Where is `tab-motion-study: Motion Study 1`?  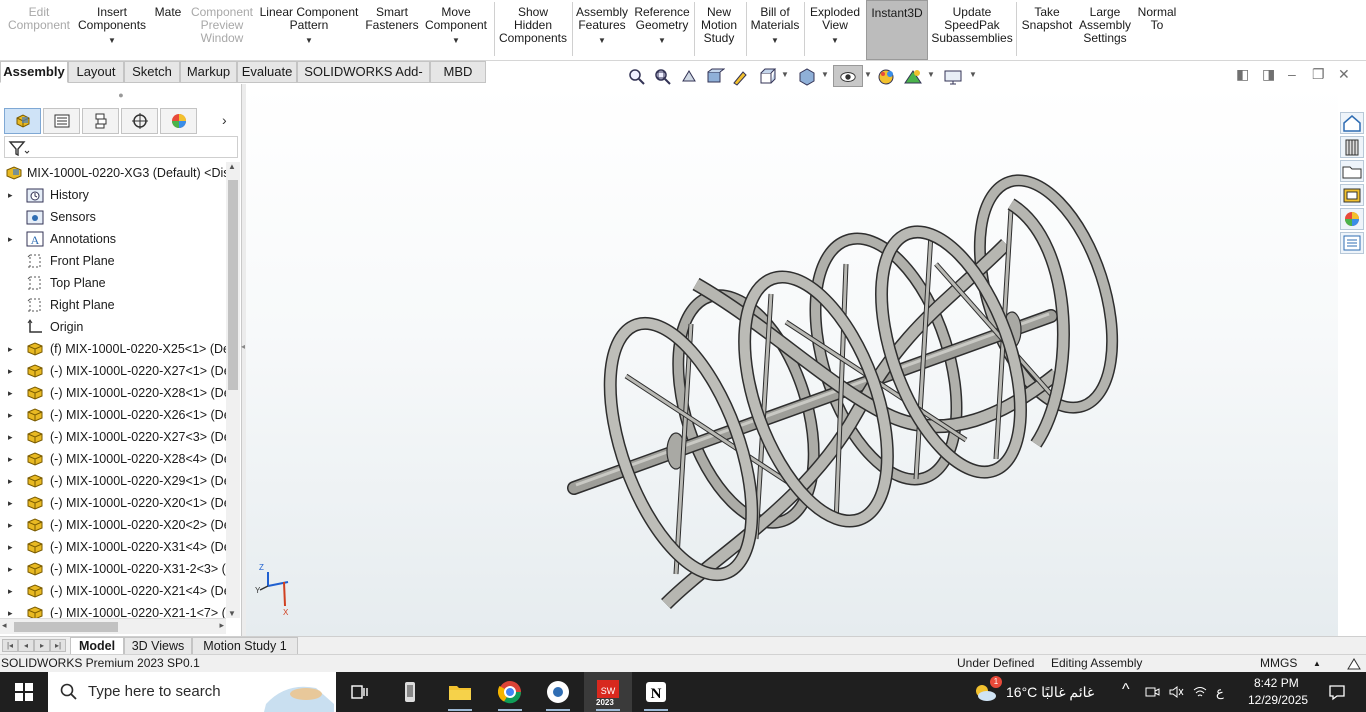
tab-motion-study: Motion Study 1 is located at coordinates (245, 646).